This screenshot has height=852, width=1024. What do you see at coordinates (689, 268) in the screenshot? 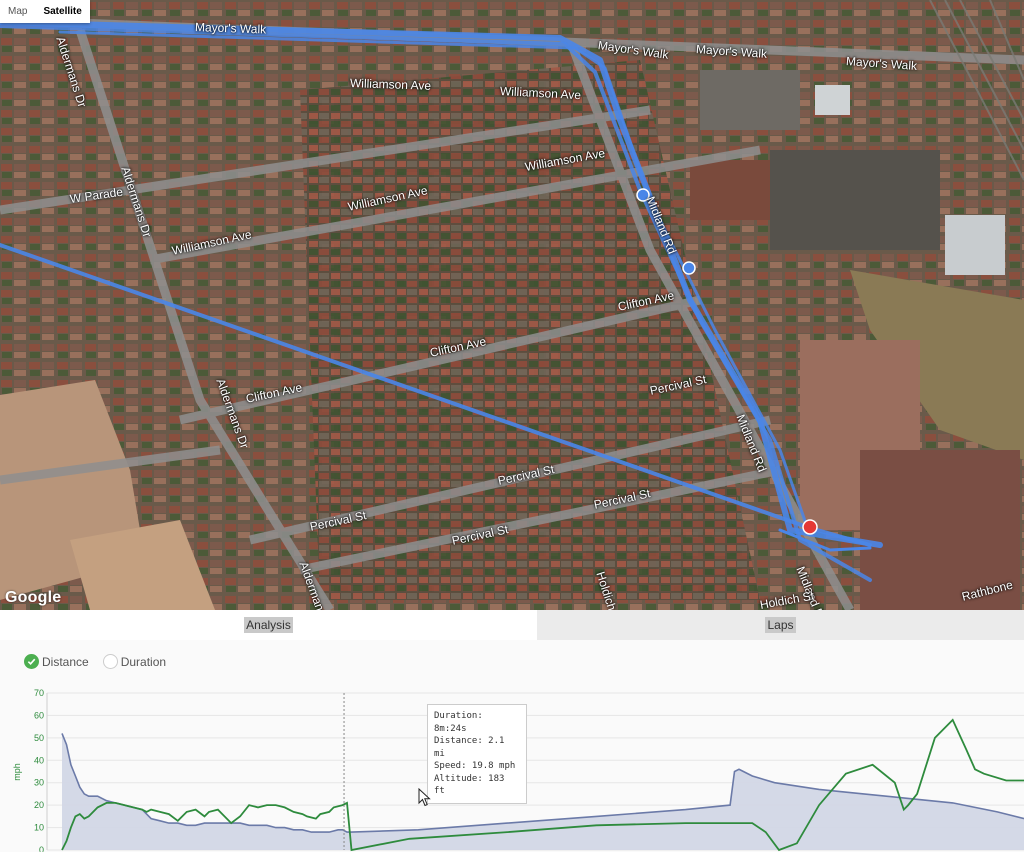
I see `route-waypoint` at bounding box center [689, 268].